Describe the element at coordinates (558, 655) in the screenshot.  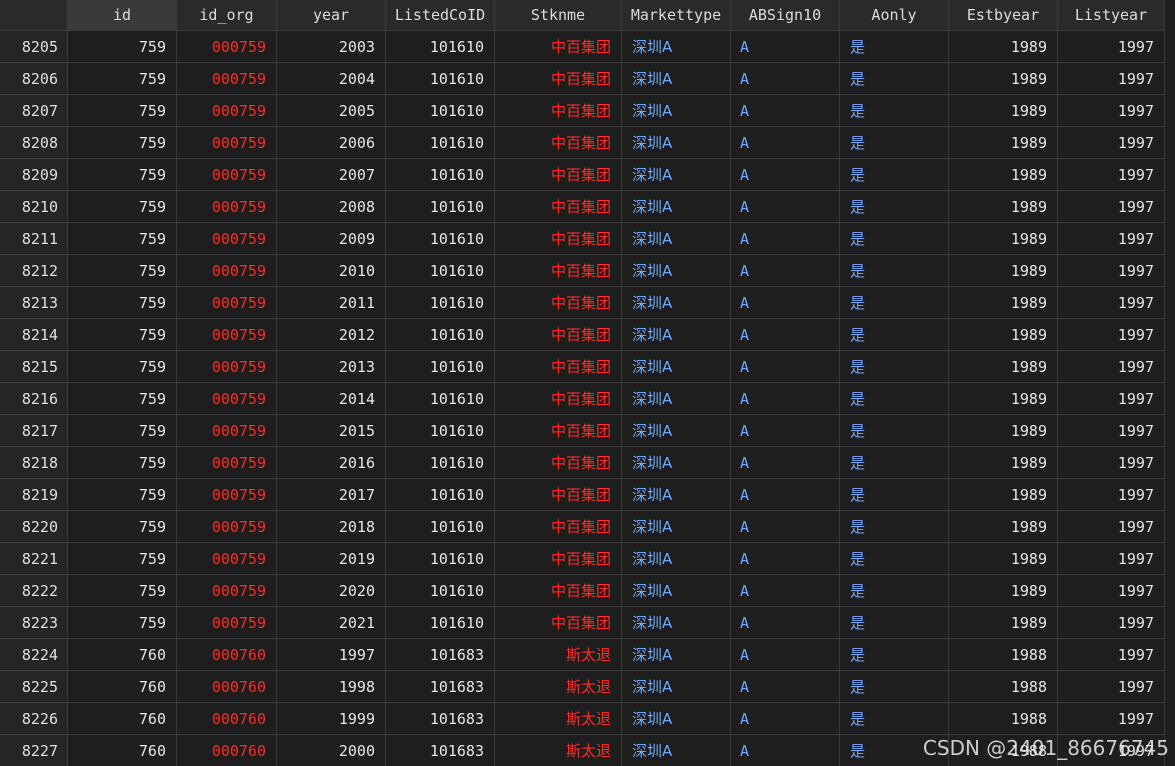
I see `cell-stknme: 斯太退` at that location.